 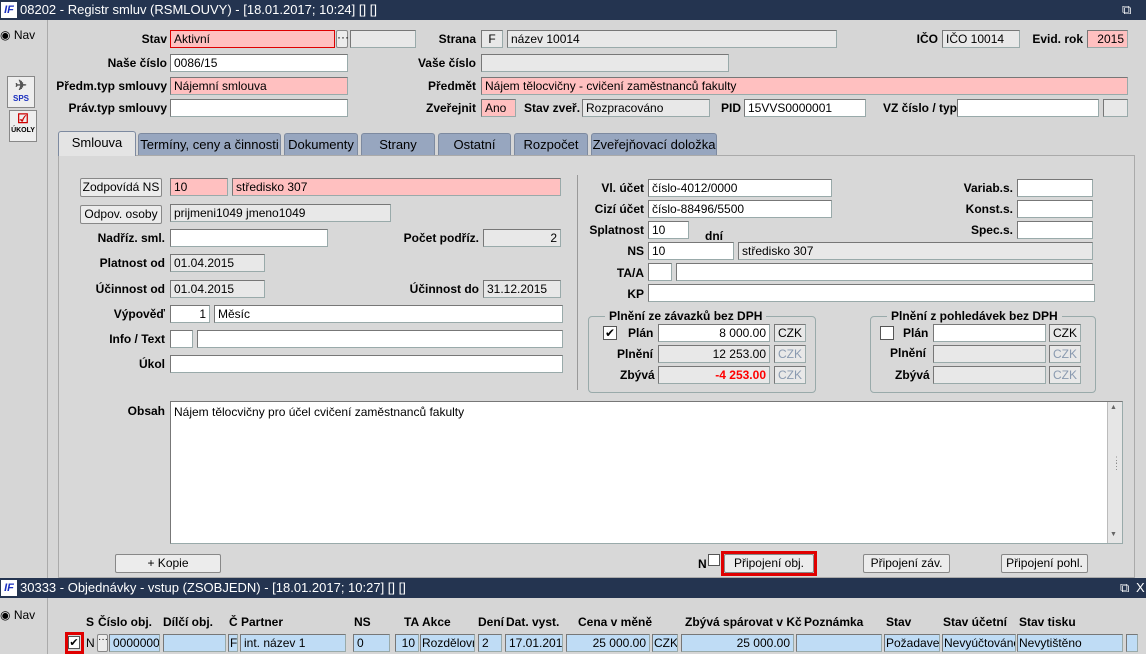 What do you see at coordinates (989, 375) in the screenshot?
I see `pohledavky-zbyva-field` at bounding box center [989, 375].